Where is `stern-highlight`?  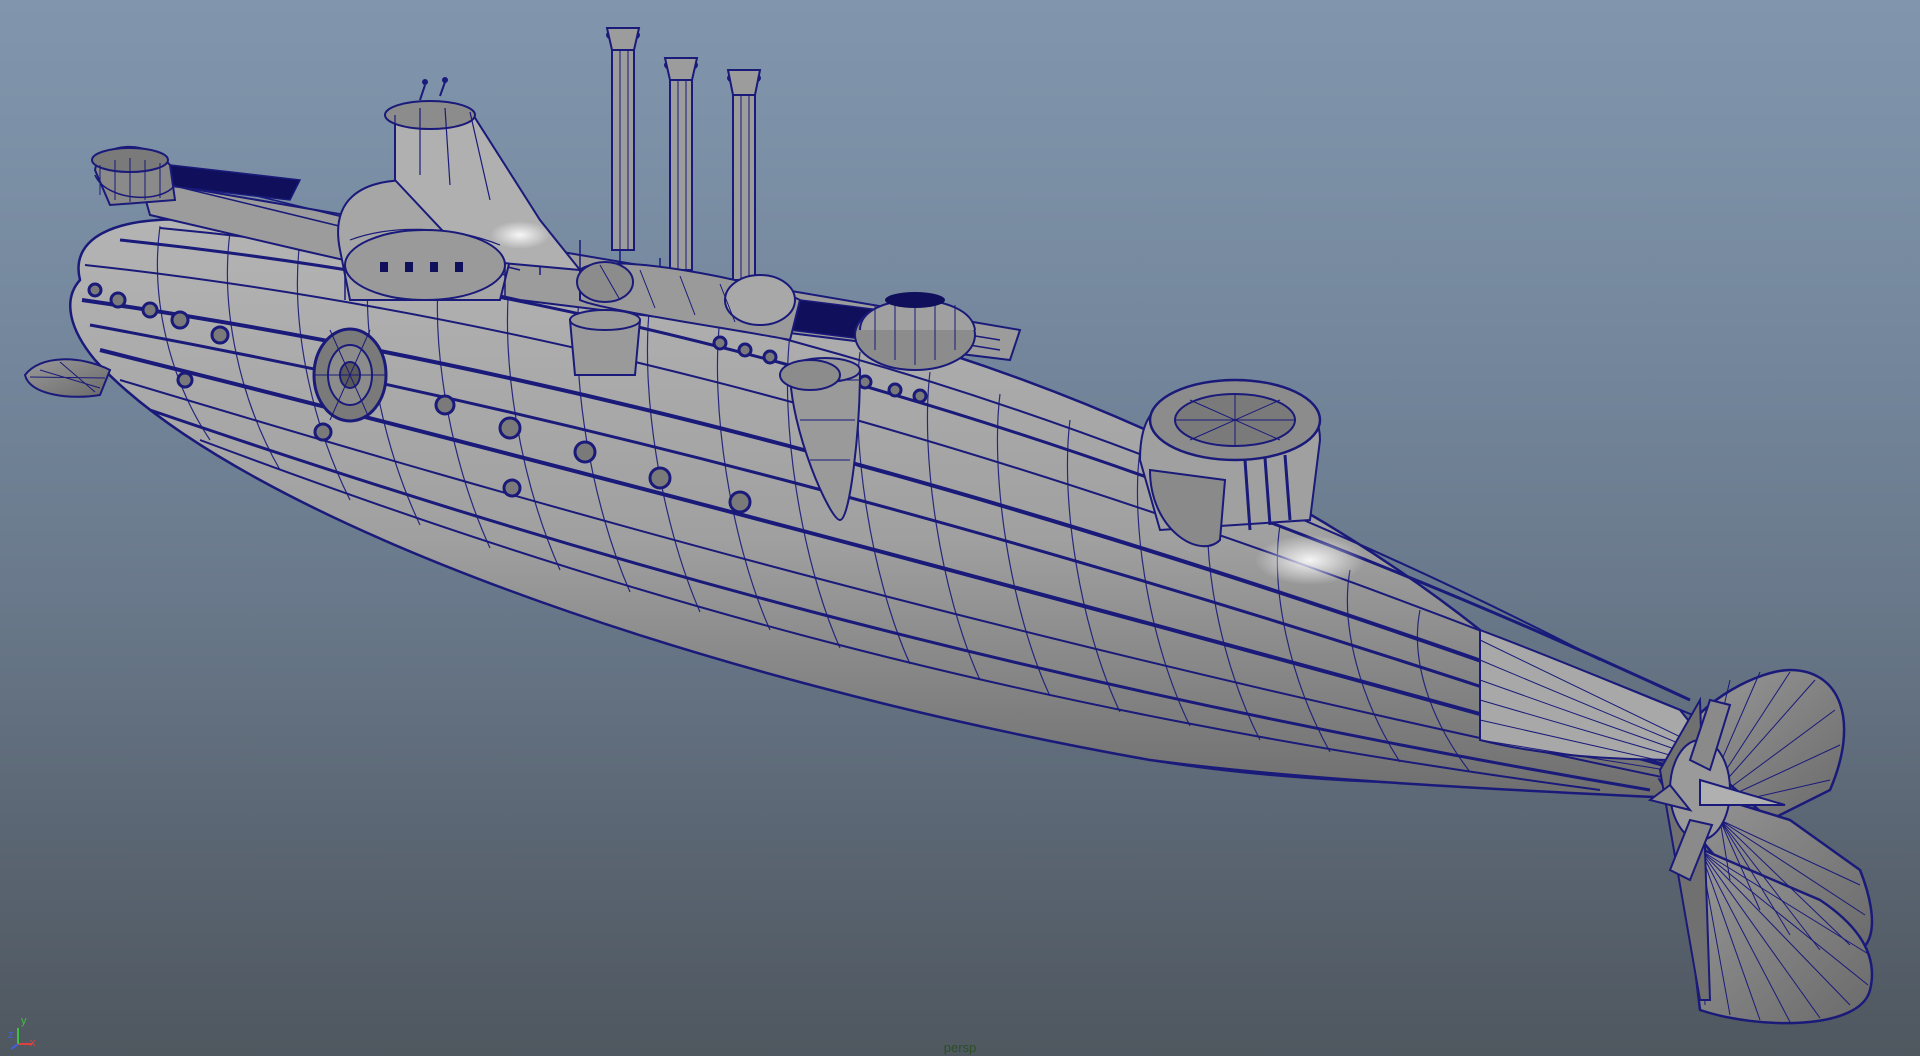 stern-highlight is located at coordinates (1310, 560).